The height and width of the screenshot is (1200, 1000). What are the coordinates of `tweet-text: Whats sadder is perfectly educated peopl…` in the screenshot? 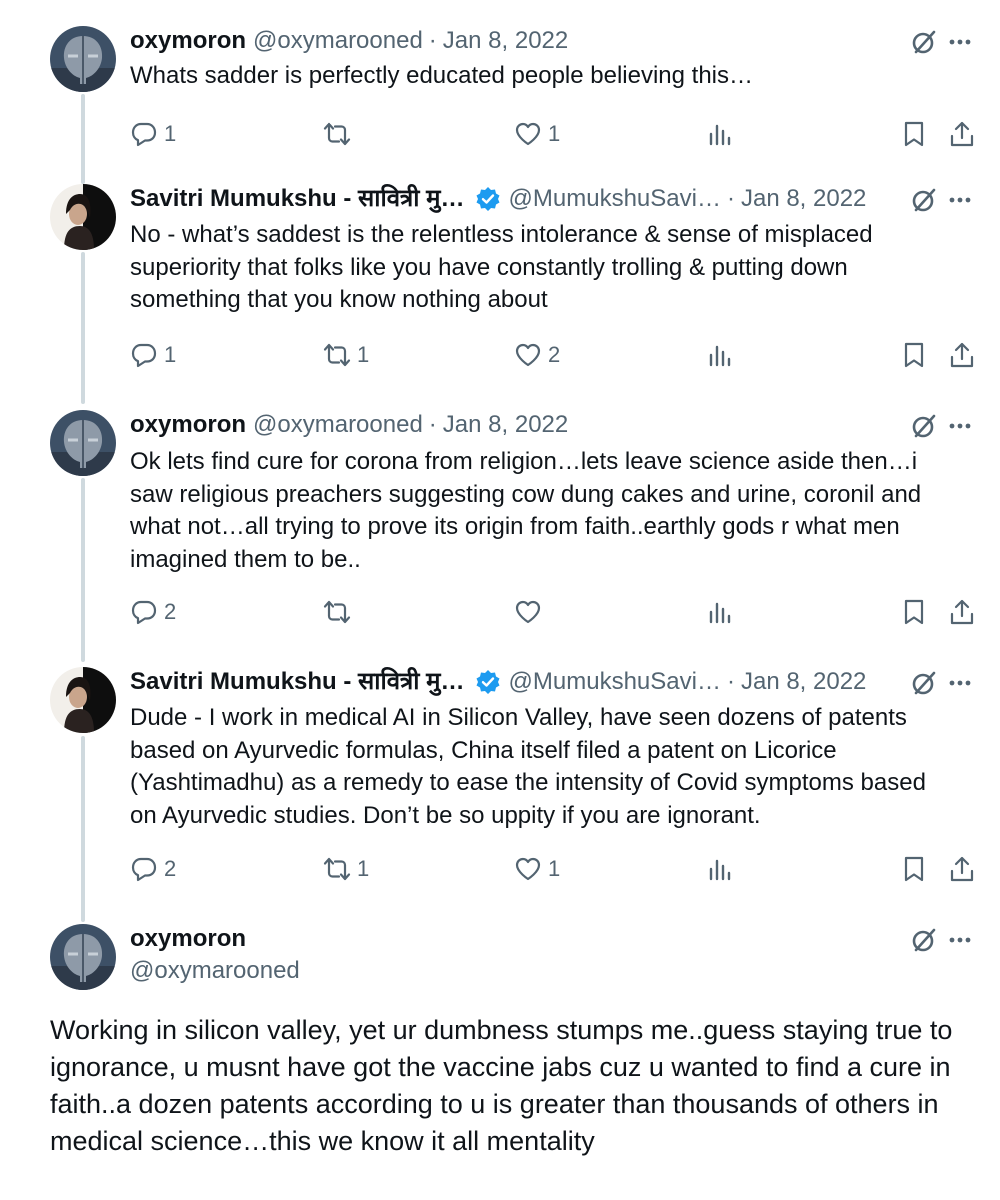 It's located at (442, 75).